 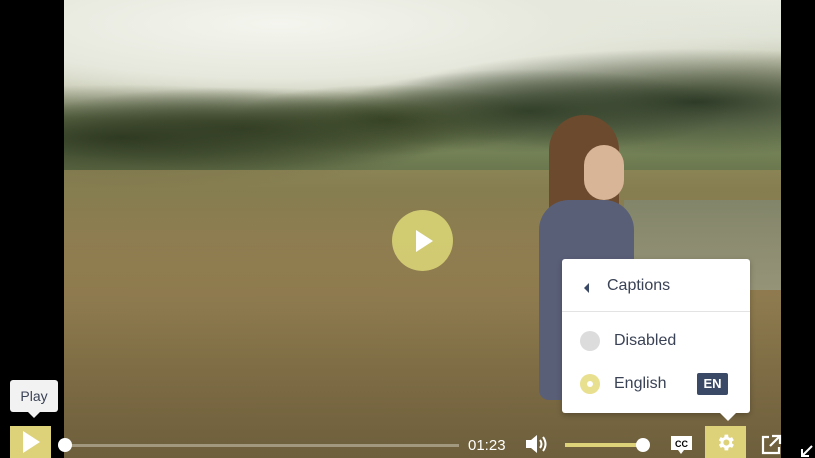 I want to click on svg-text: CC, so click(x=681, y=444).